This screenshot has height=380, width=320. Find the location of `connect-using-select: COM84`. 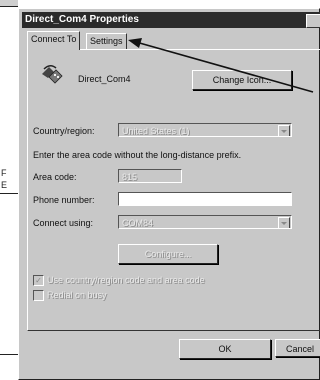

connect-using-select: COM84 is located at coordinates (205, 222).